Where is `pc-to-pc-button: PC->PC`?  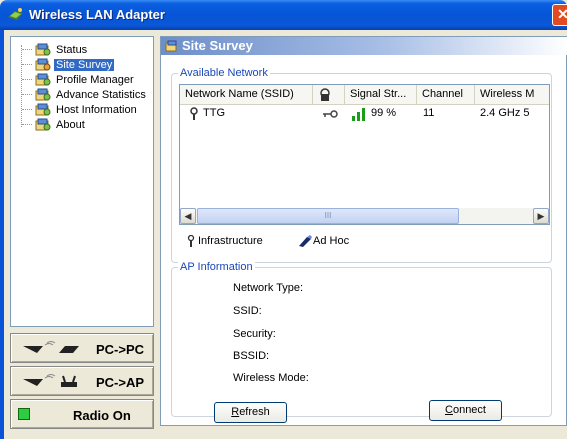
pc-to-pc-button: PC->PC is located at coordinates (82, 348).